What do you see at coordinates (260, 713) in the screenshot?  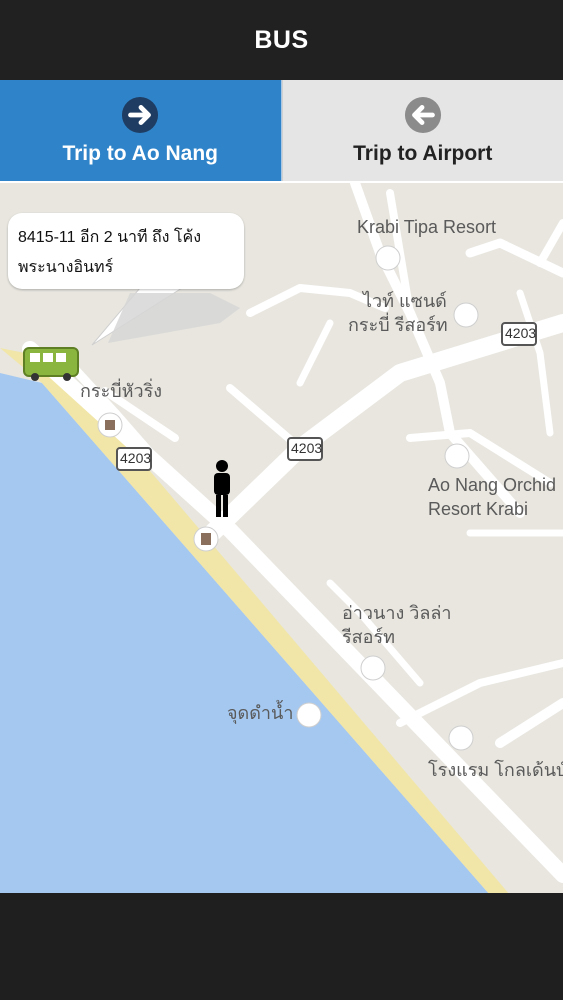 I see `place-label-viewpoint: จุดดำน้ำ` at bounding box center [260, 713].